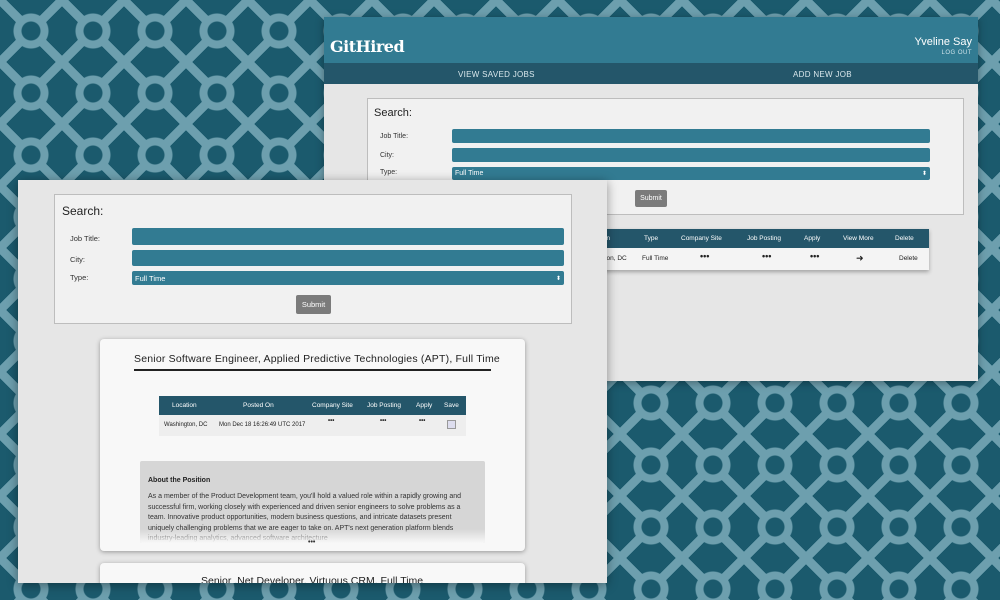  I want to click on row-location: Washington, DC, so click(186, 425).